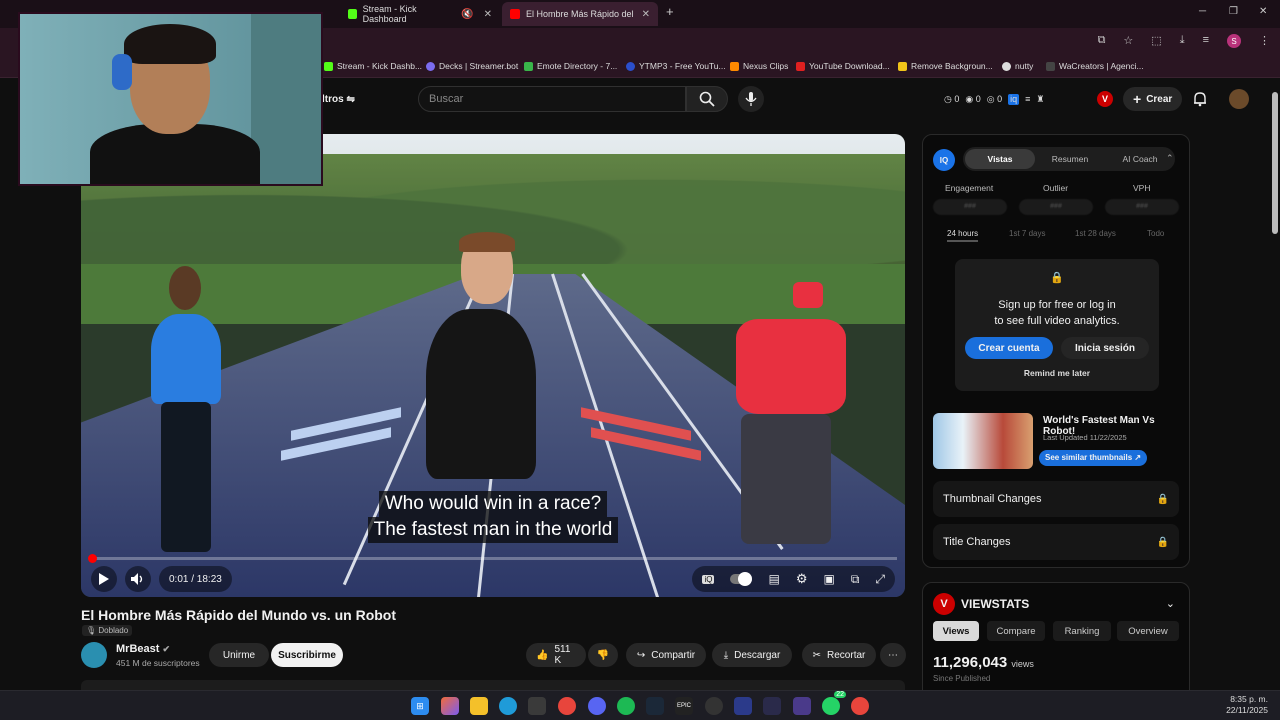 The width and height of the screenshot is (1280, 720). Describe the element at coordinates (104, 579) in the screenshot. I see `play-button` at that location.